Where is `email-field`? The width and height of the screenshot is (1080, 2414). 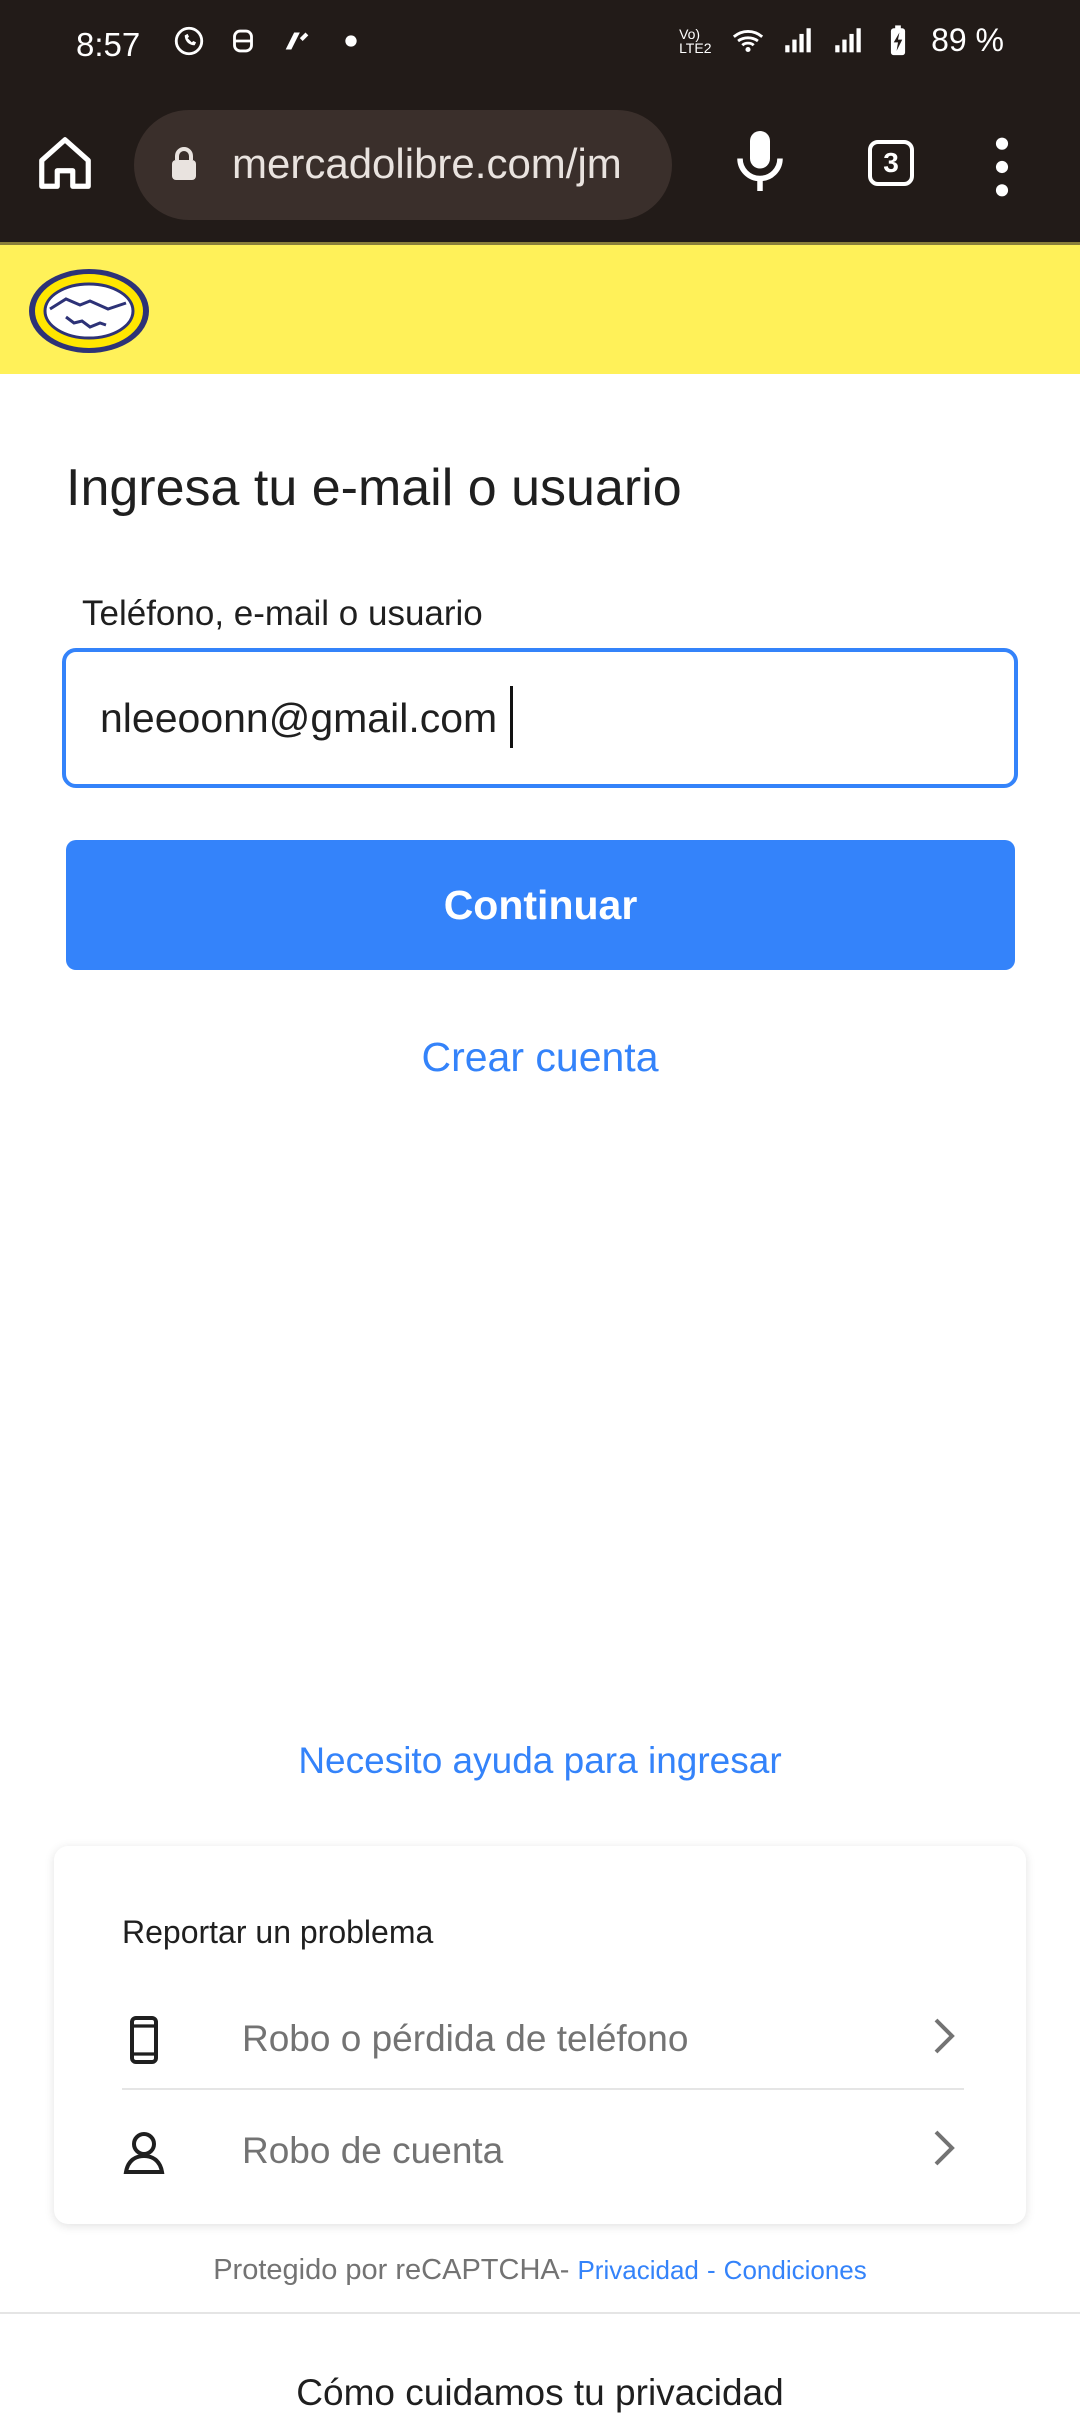 email-field is located at coordinates (540, 718).